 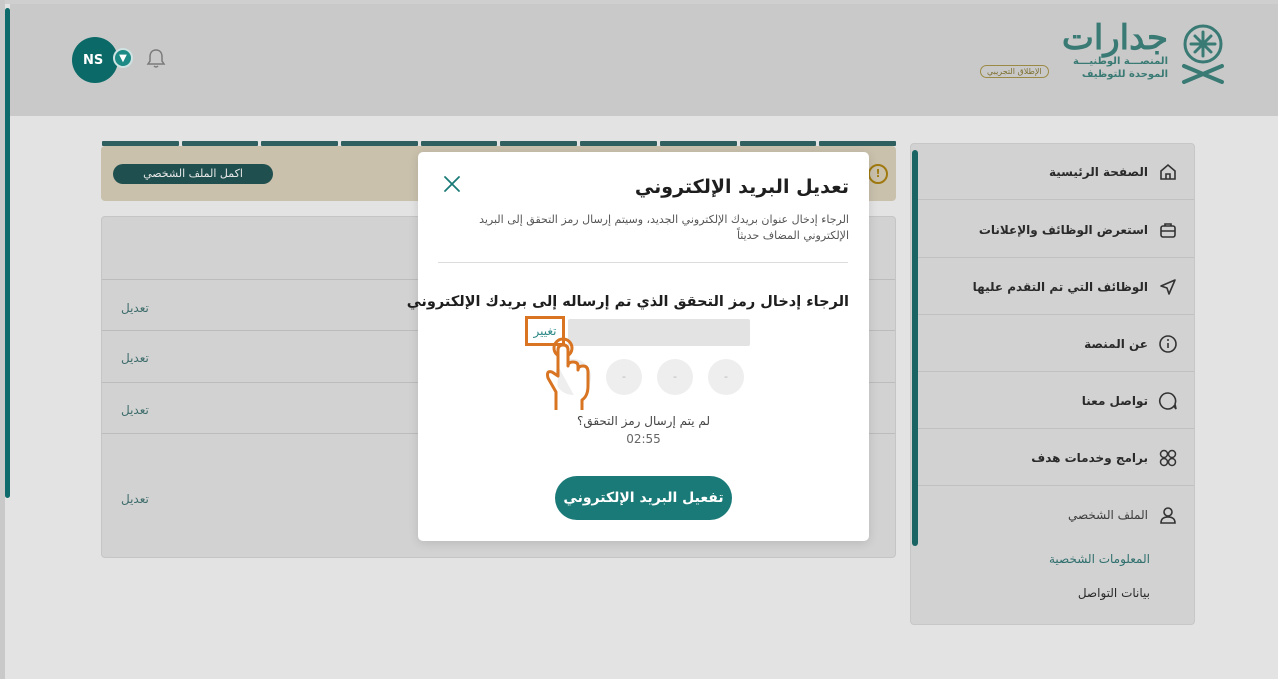 I want to click on sidebar-item-contact: تواصل معنا, so click(x=1053, y=401).